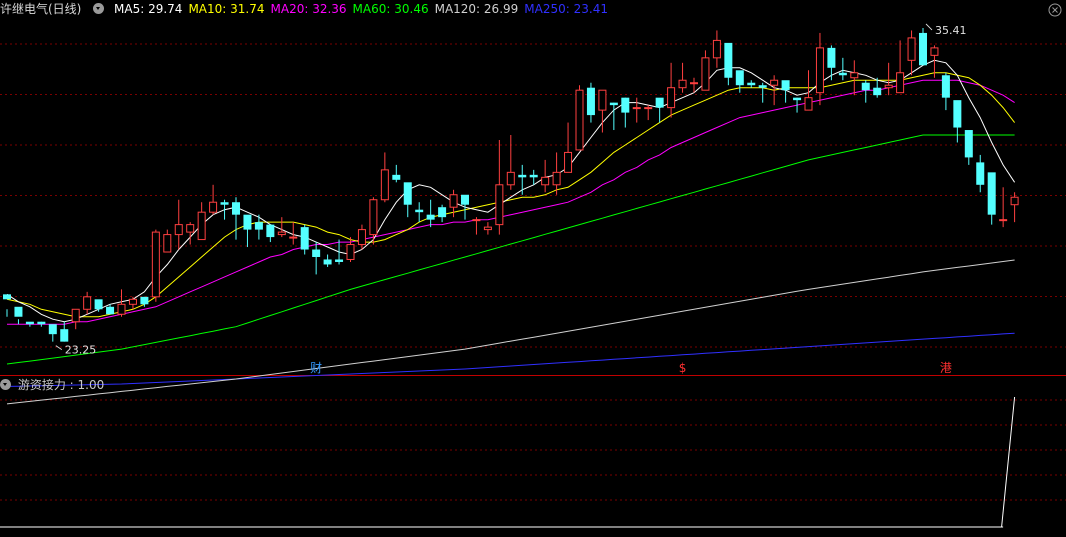 The width and height of the screenshot is (1066, 537). Describe the element at coordinates (316, 368) in the screenshot. I see `event-marker: 财` at that location.